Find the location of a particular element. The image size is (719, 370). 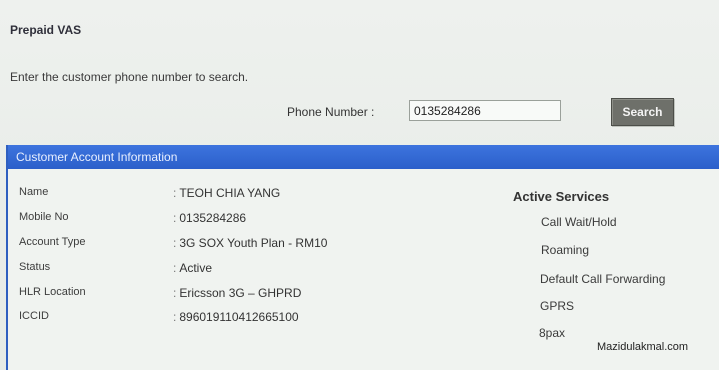

field-label-account-type: Account Type is located at coordinates (52, 242).